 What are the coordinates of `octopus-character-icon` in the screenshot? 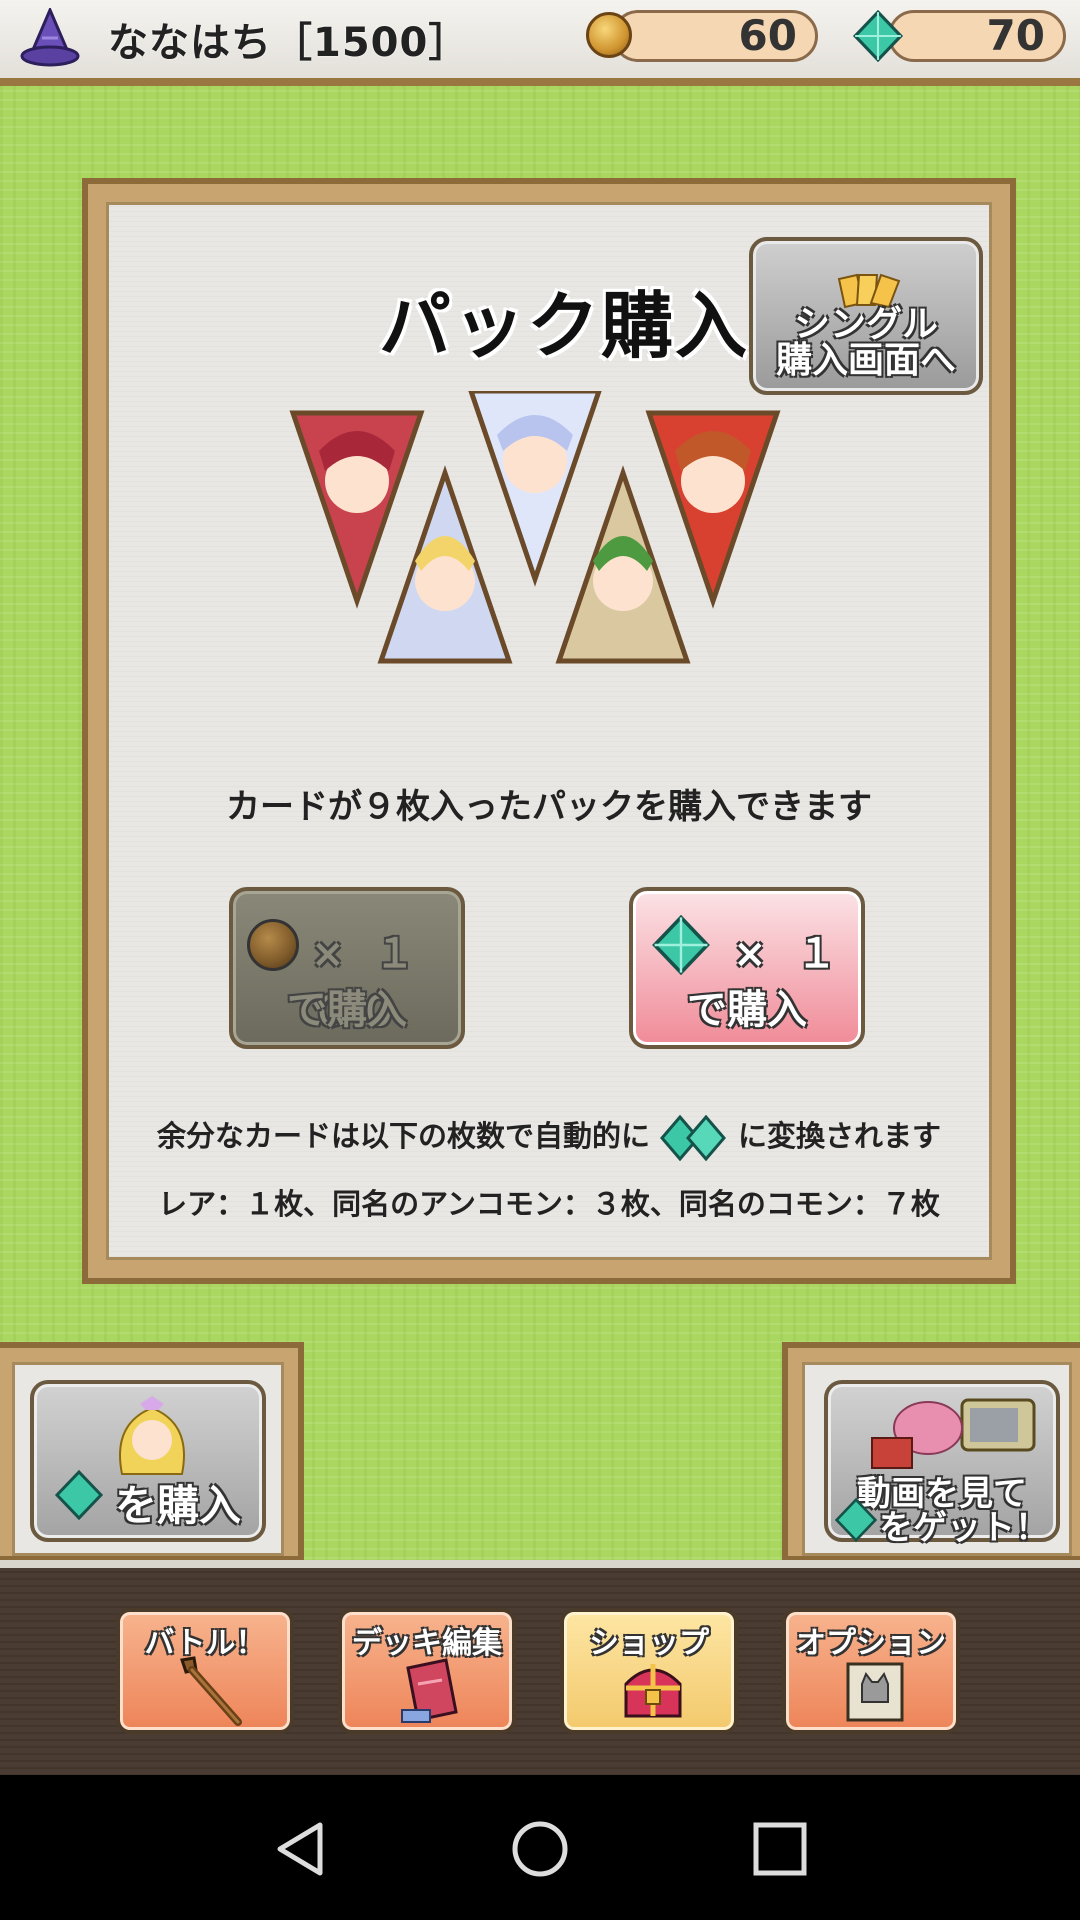 It's located at (917, 1435).